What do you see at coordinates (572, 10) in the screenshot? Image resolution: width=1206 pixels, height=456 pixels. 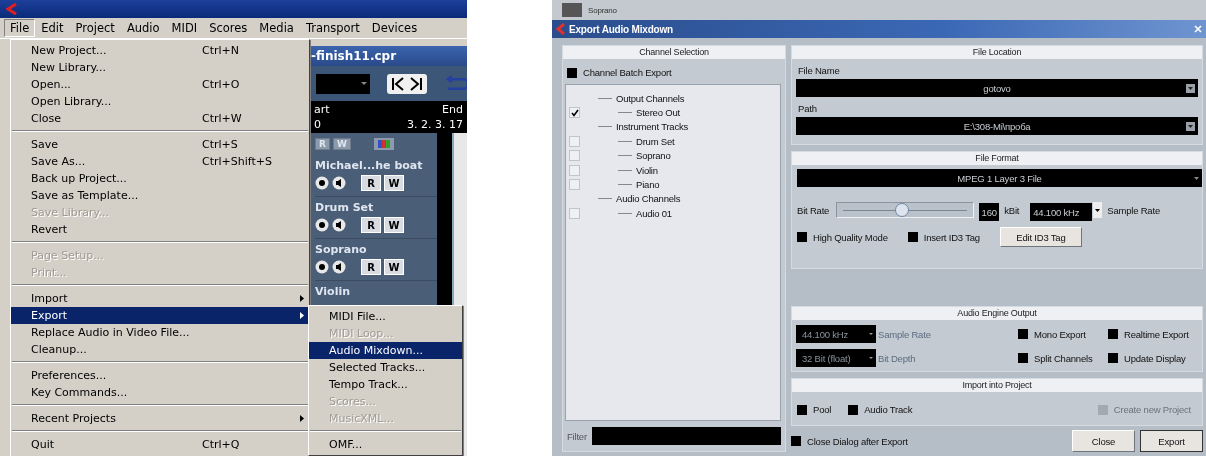 I see `track-thumbnail` at bounding box center [572, 10].